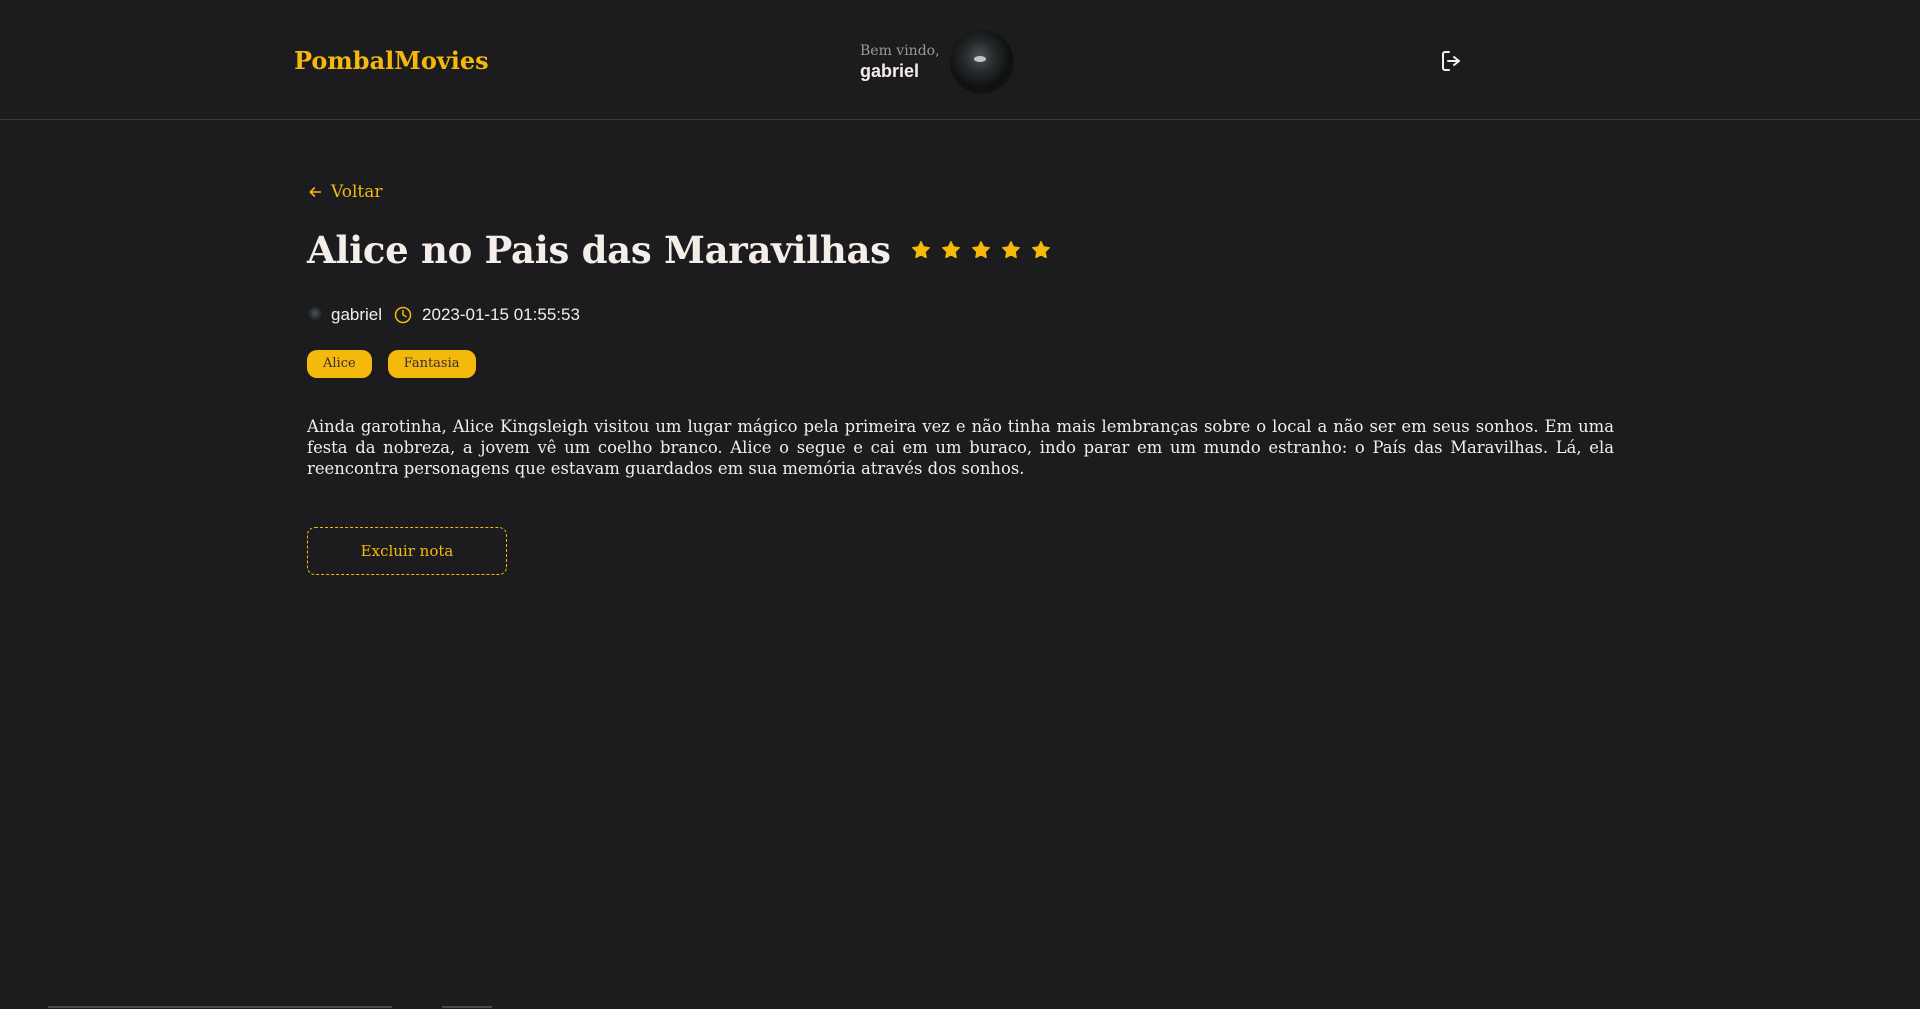  What do you see at coordinates (407, 551) in the screenshot?
I see `delete-note-button: Excluir nota` at bounding box center [407, 551].